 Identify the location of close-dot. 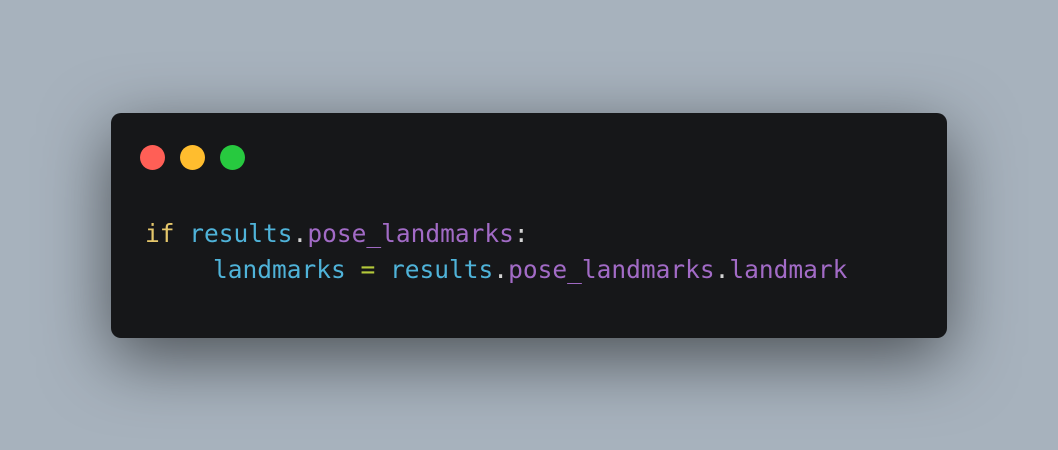
(152, 157).